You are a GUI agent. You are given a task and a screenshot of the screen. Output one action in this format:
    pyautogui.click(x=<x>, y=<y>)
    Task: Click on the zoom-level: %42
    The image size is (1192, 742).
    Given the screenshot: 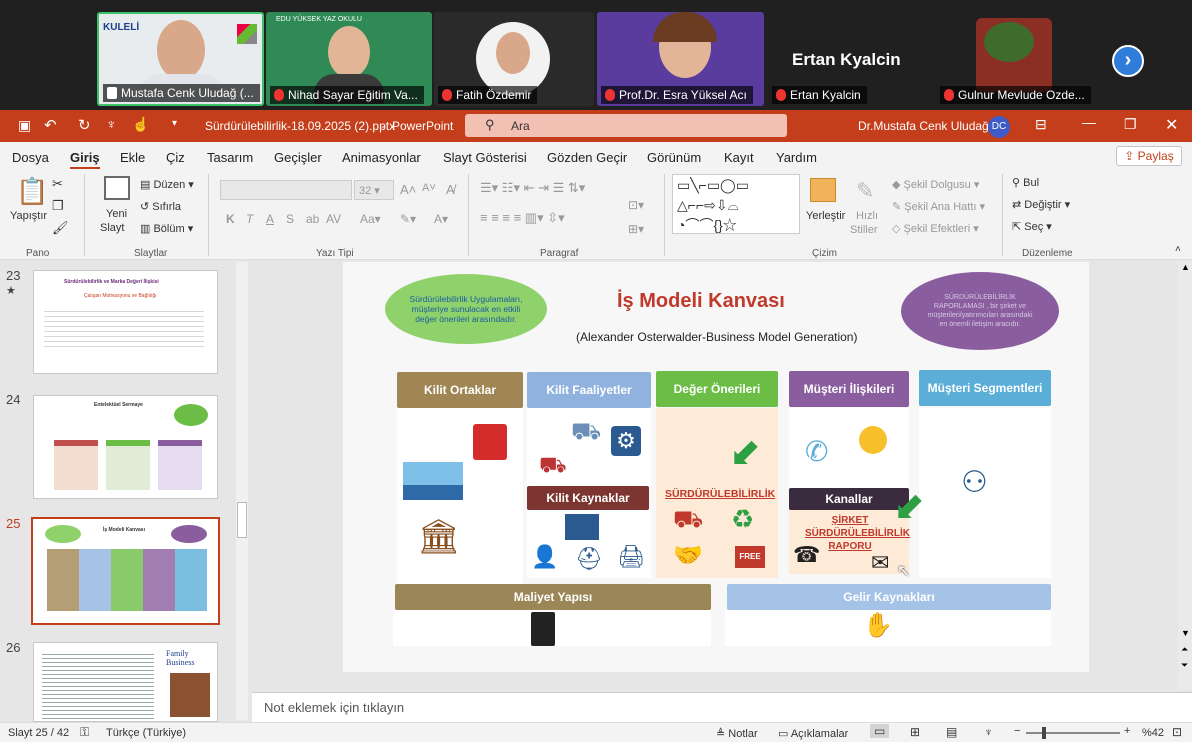 What is the action you would take?
    pyautogui.click(x=1153, y=733)
    